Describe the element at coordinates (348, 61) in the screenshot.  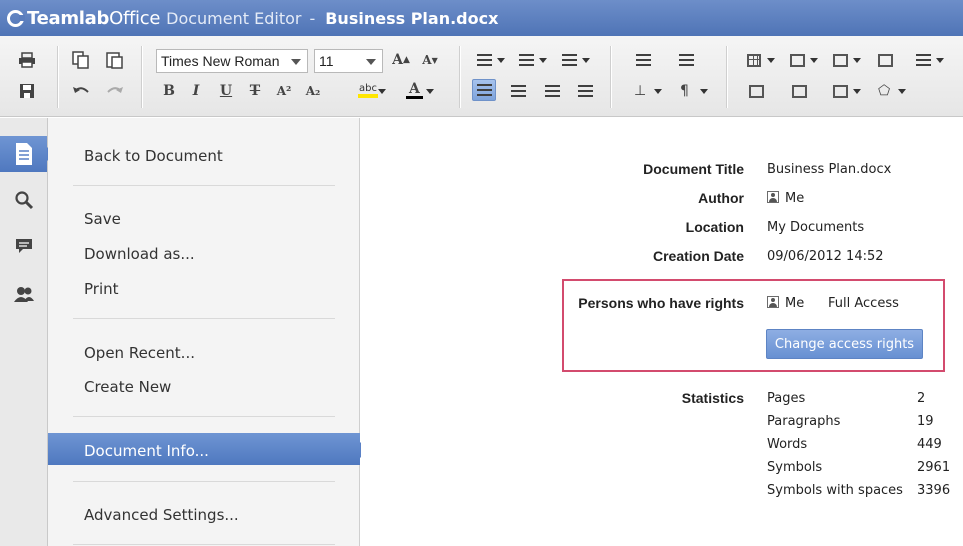
I see `font-size-select: 11` at that location.